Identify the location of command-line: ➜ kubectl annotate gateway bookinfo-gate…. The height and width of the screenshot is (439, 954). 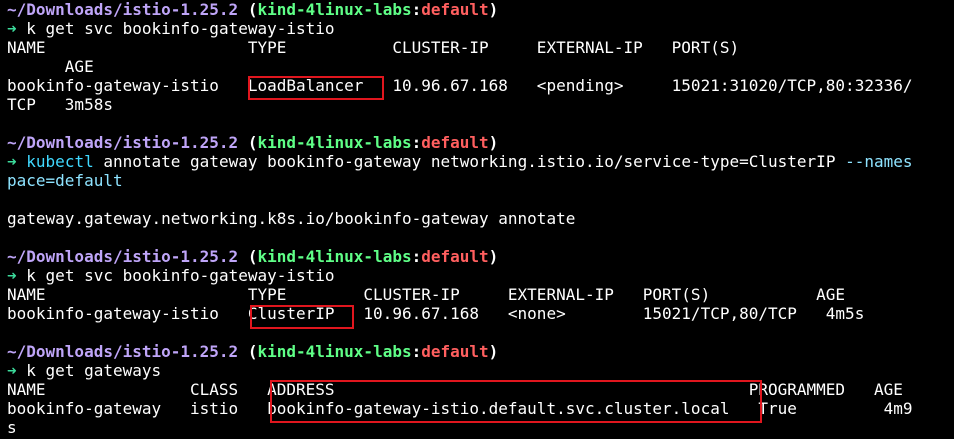
(480, 161).